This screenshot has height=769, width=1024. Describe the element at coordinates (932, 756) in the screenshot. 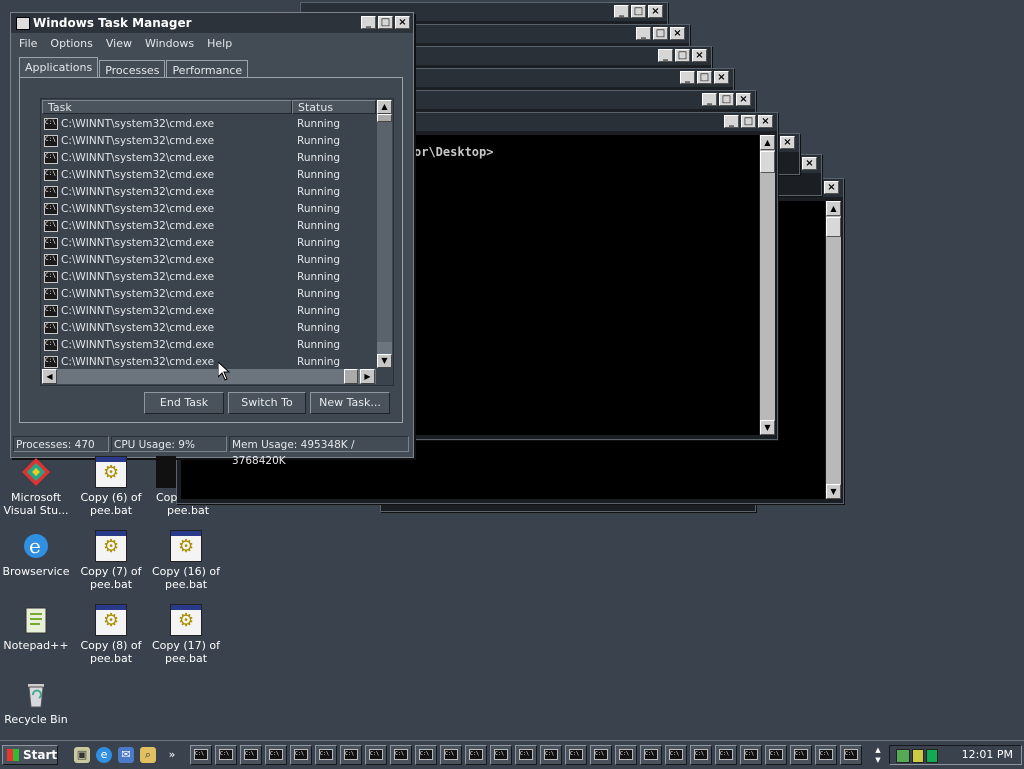

I see `task-manager-tray-icon` at that location.